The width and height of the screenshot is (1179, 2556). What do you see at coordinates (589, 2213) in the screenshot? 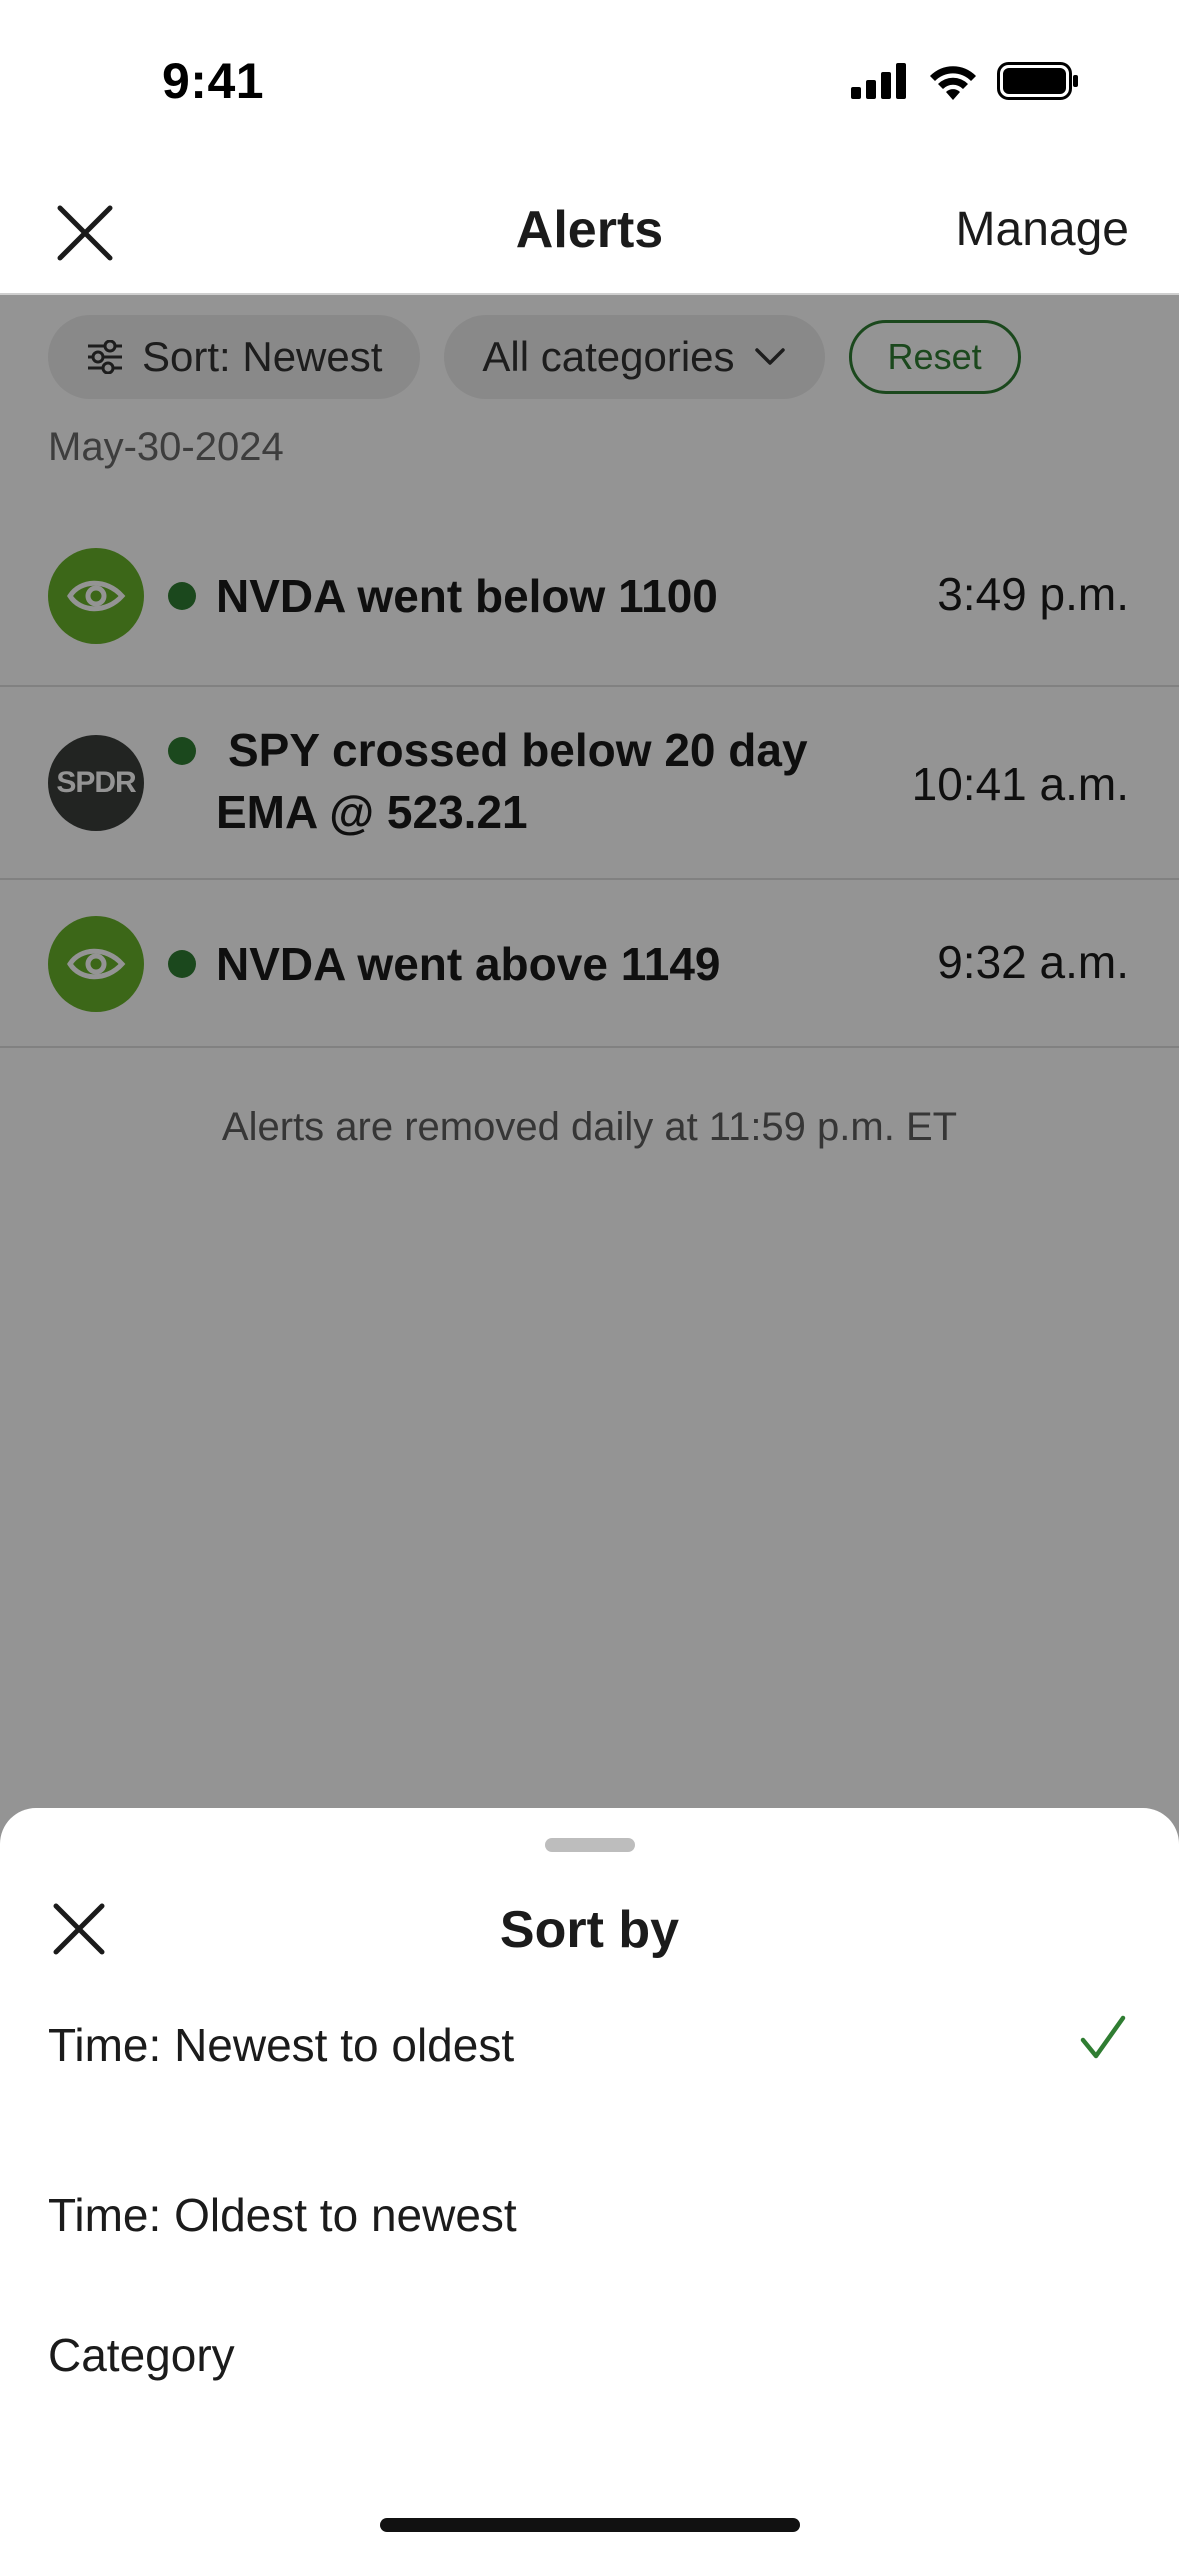
I see `sort-option-oldest: Time: Oldest to newest` at bounding box center [589, 2213].